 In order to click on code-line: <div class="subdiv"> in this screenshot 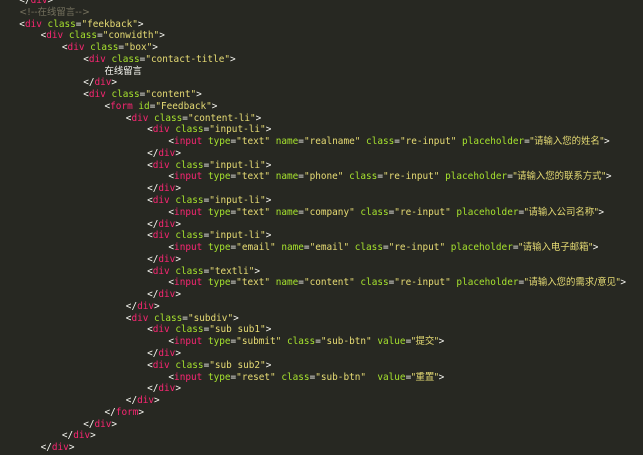, I will do `click(321, 319)`.